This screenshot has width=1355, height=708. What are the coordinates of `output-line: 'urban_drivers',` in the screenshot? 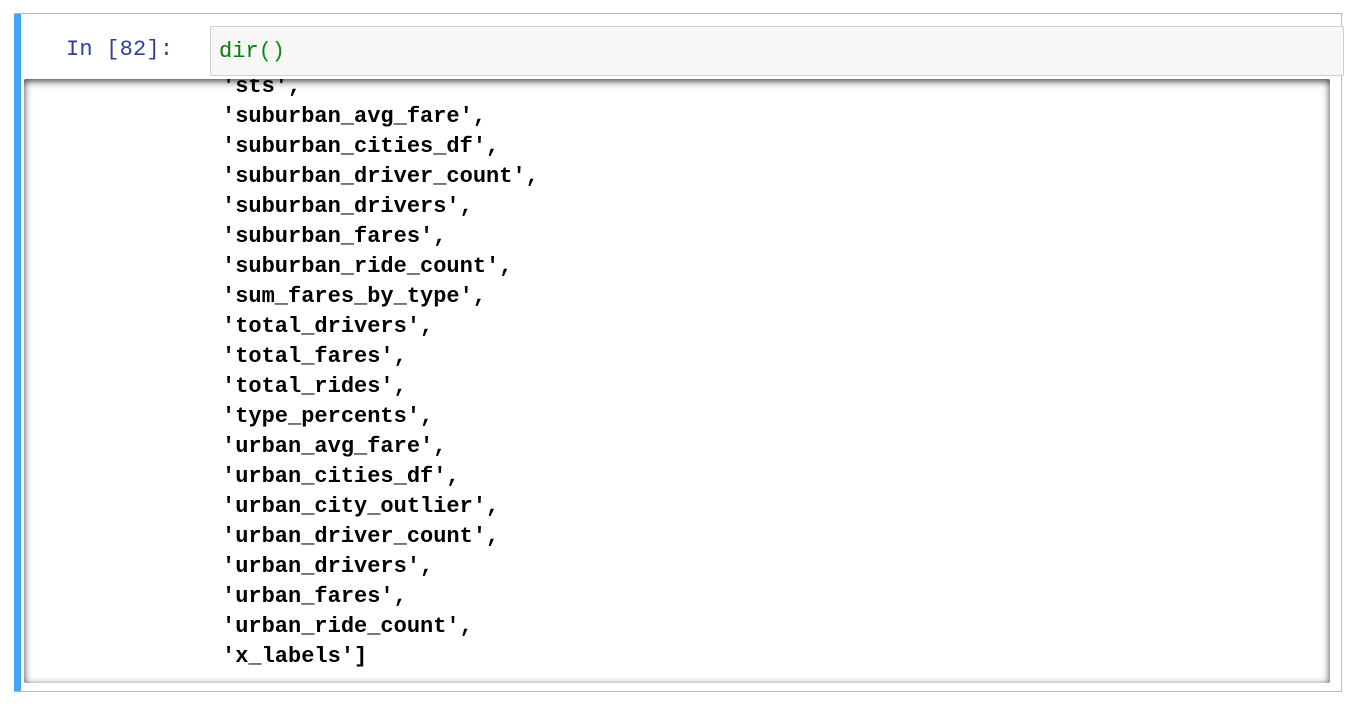 It's located at (328, 566).